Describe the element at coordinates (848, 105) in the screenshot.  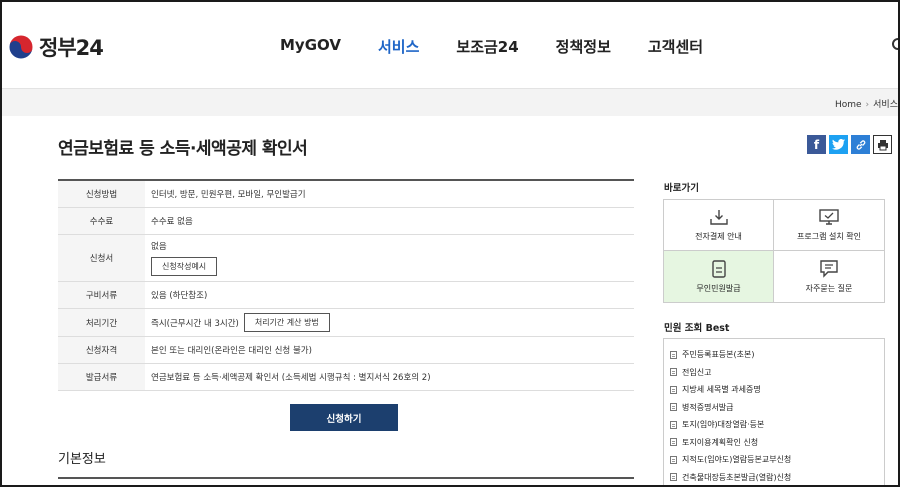
I see `breadcrumb-home: Home` at that location.